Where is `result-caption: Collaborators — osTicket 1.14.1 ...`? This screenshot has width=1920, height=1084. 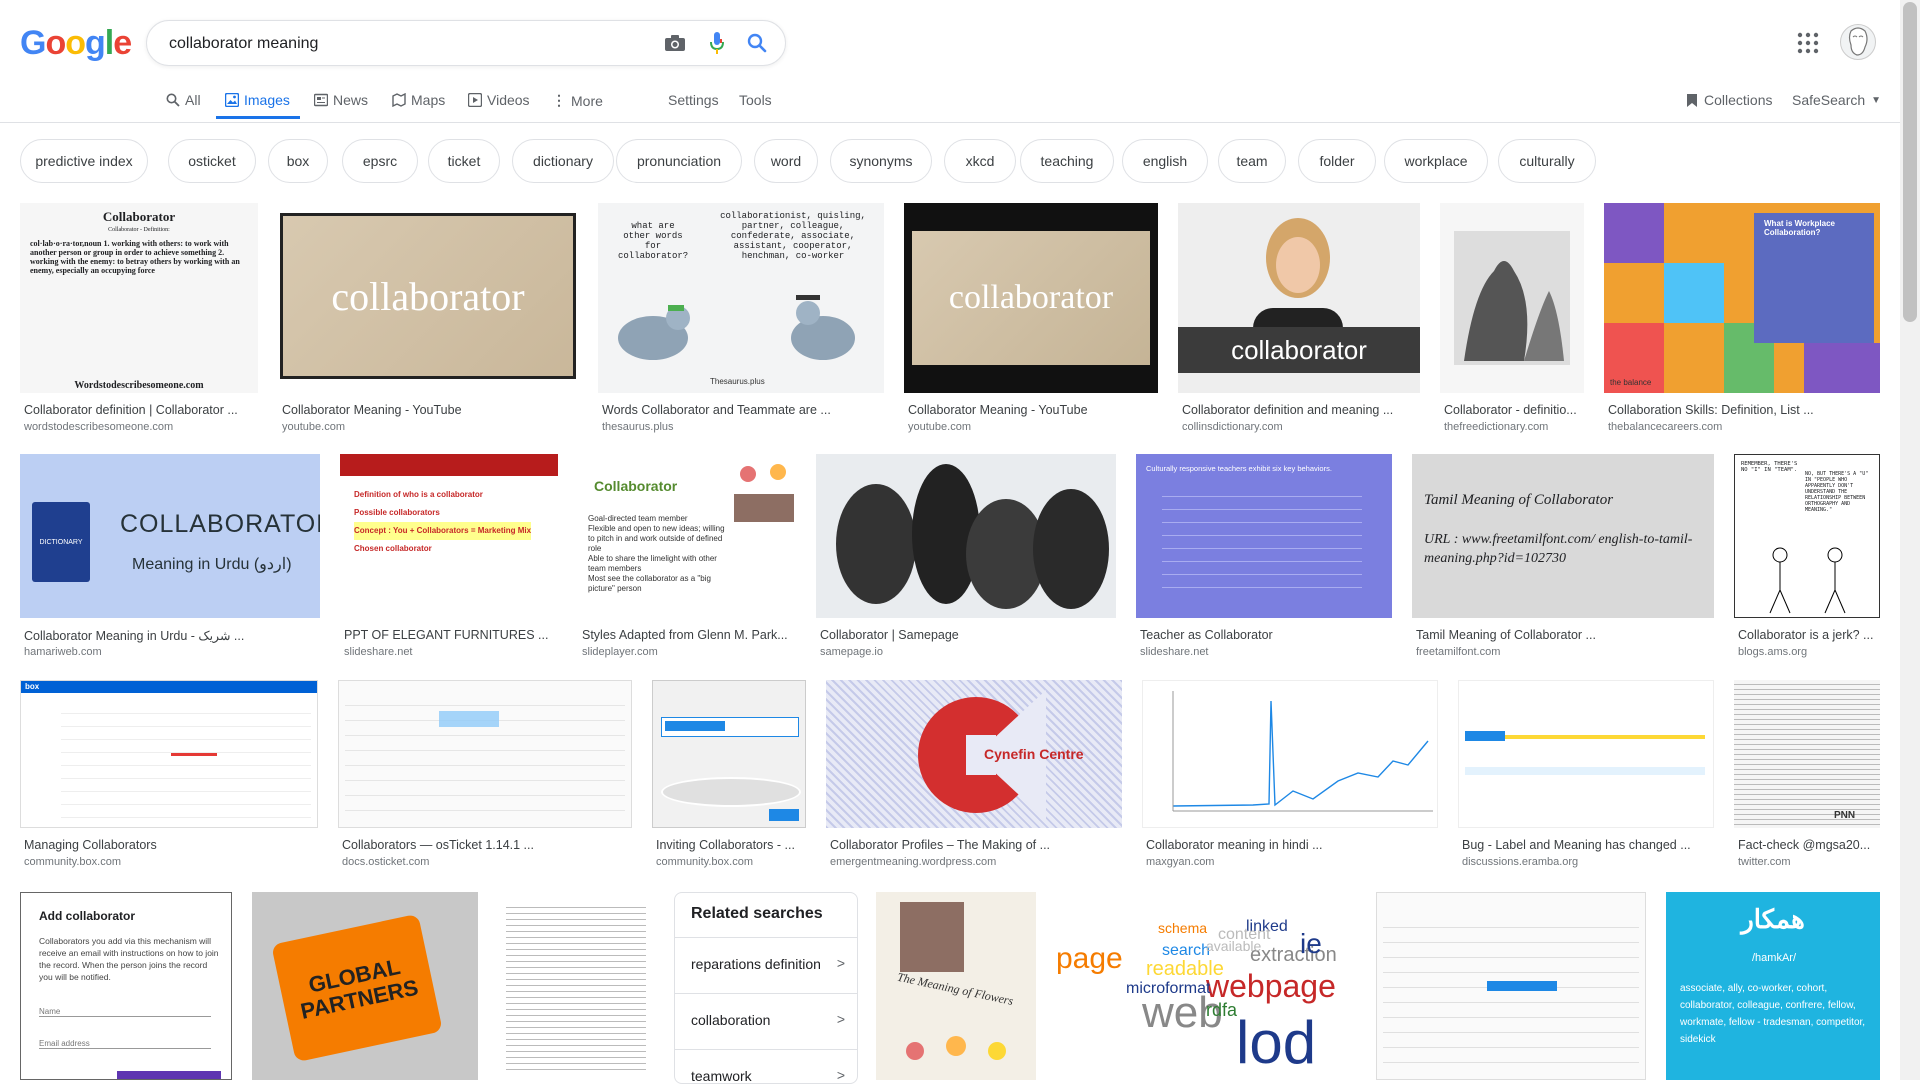
result-caption: Collaborators — osTicket 1.14.1 ... is located at coordinates (487, 845).